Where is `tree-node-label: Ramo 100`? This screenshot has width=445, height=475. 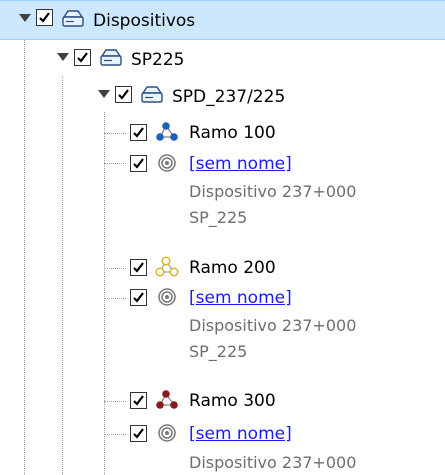
tree-node-label: Ramo 100 is located at coordinates (232, 133).